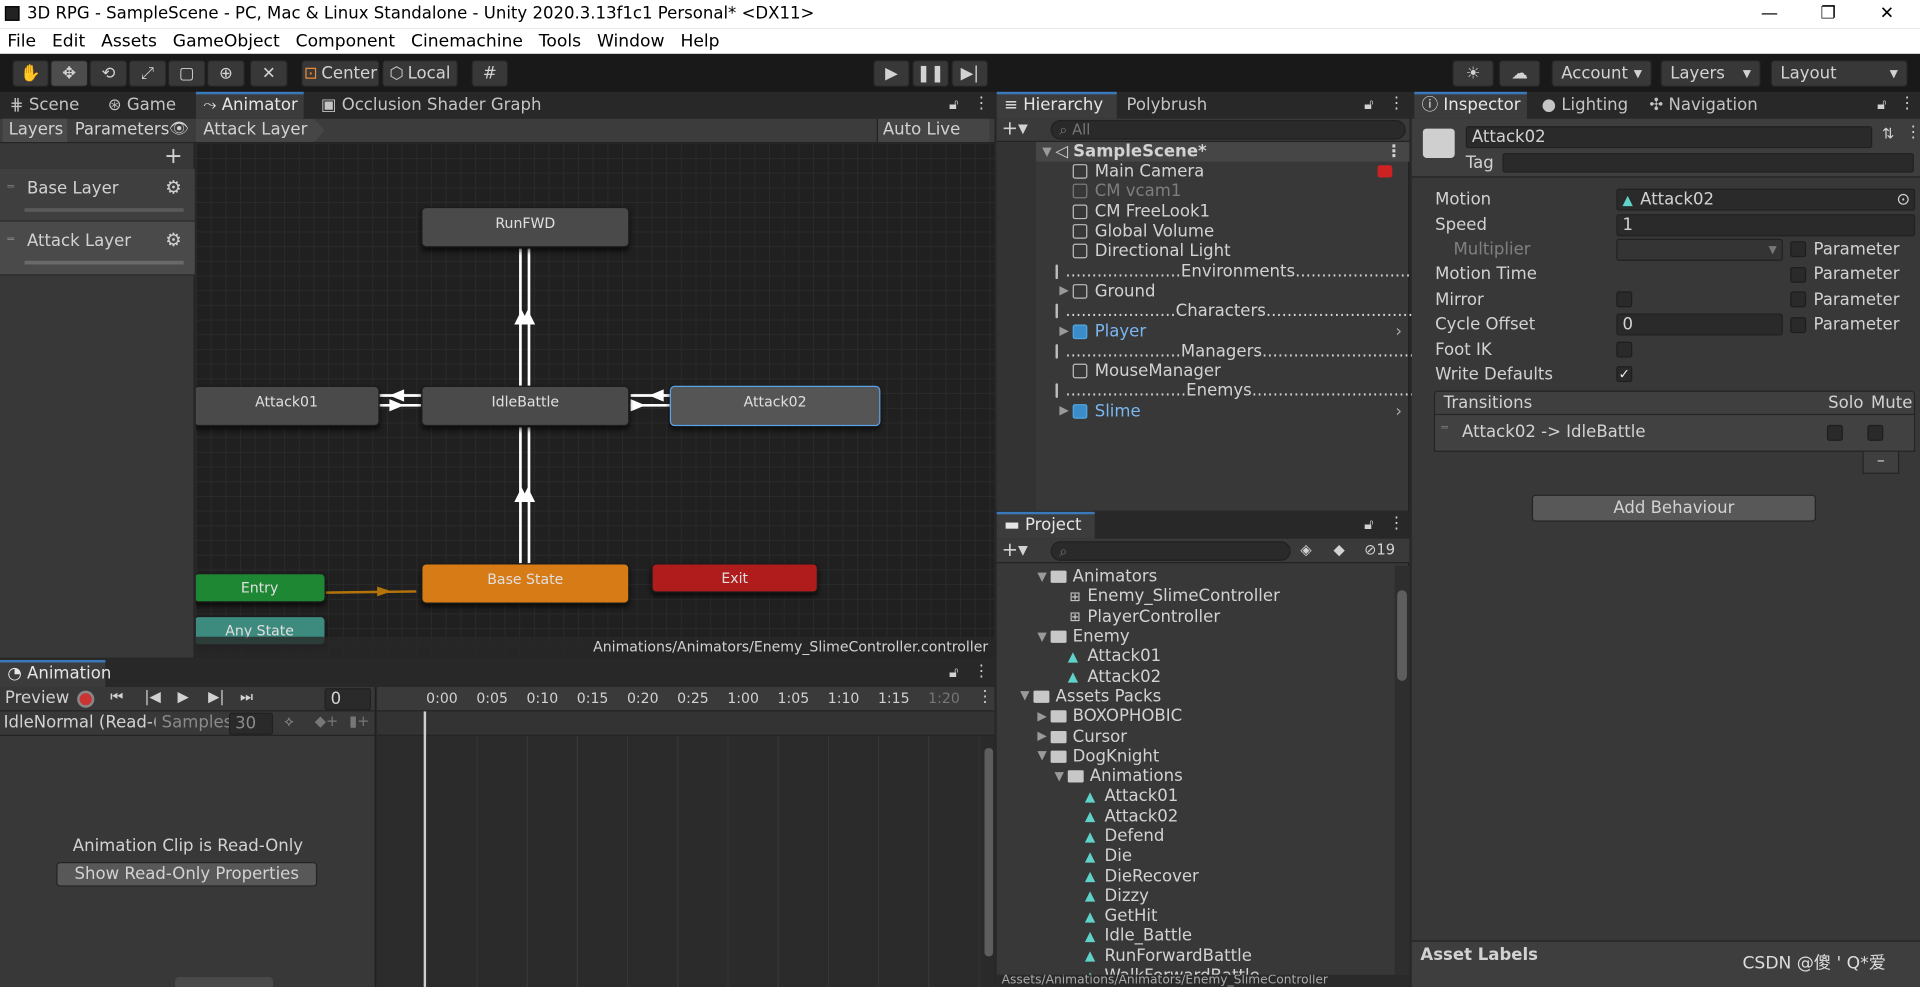  I want to click on breadcrumb: Attack Layer, so click(260, 130).